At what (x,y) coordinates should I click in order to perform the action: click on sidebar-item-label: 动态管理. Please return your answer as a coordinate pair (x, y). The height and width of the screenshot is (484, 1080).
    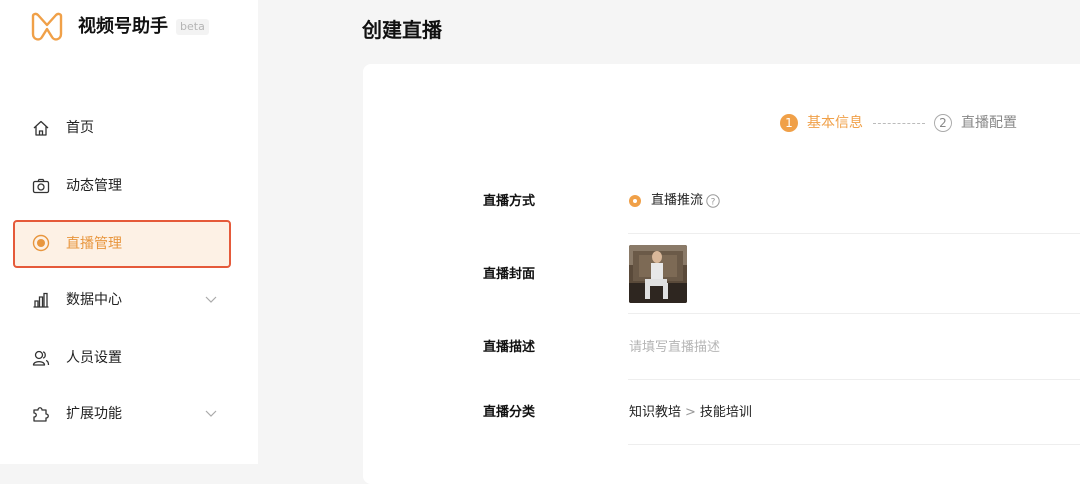
    Looking at the image, I should click on (94, 186).